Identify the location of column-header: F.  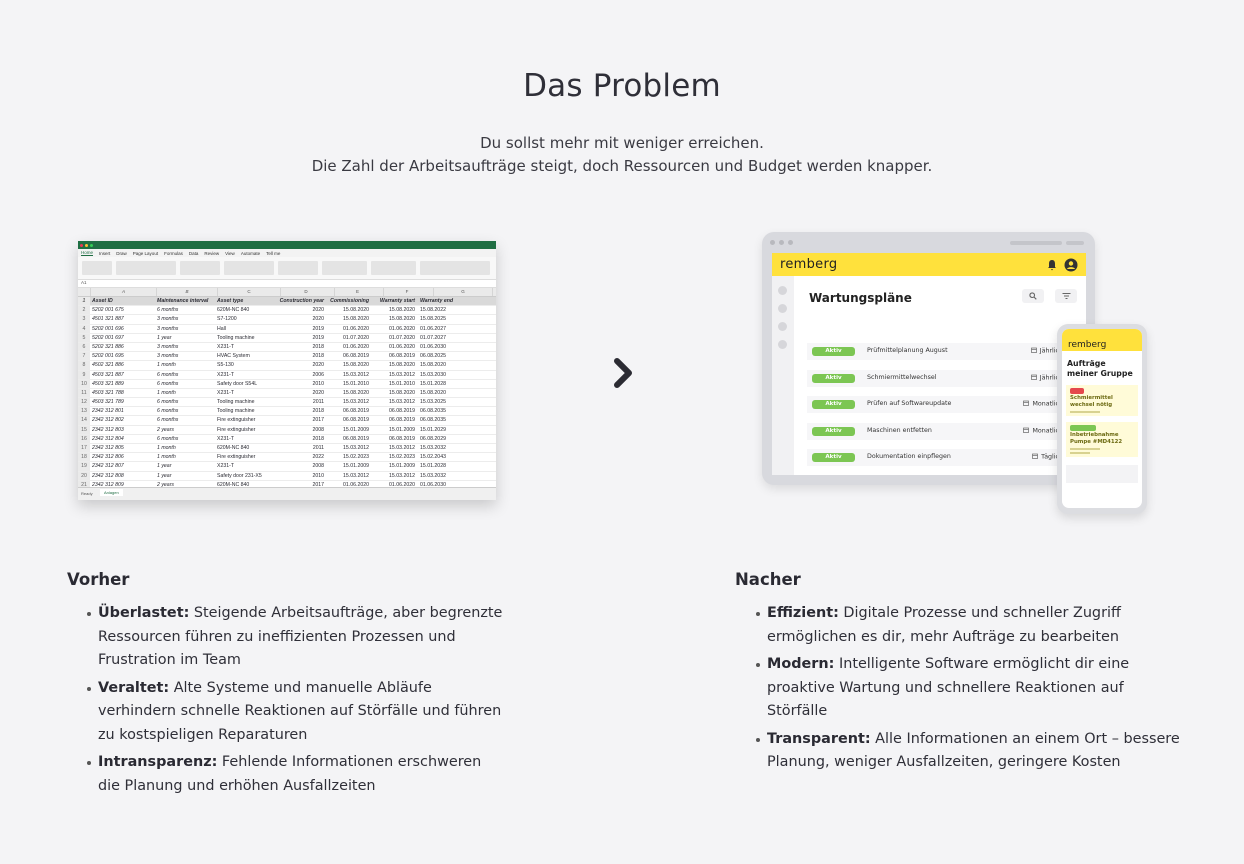
(409, 292).